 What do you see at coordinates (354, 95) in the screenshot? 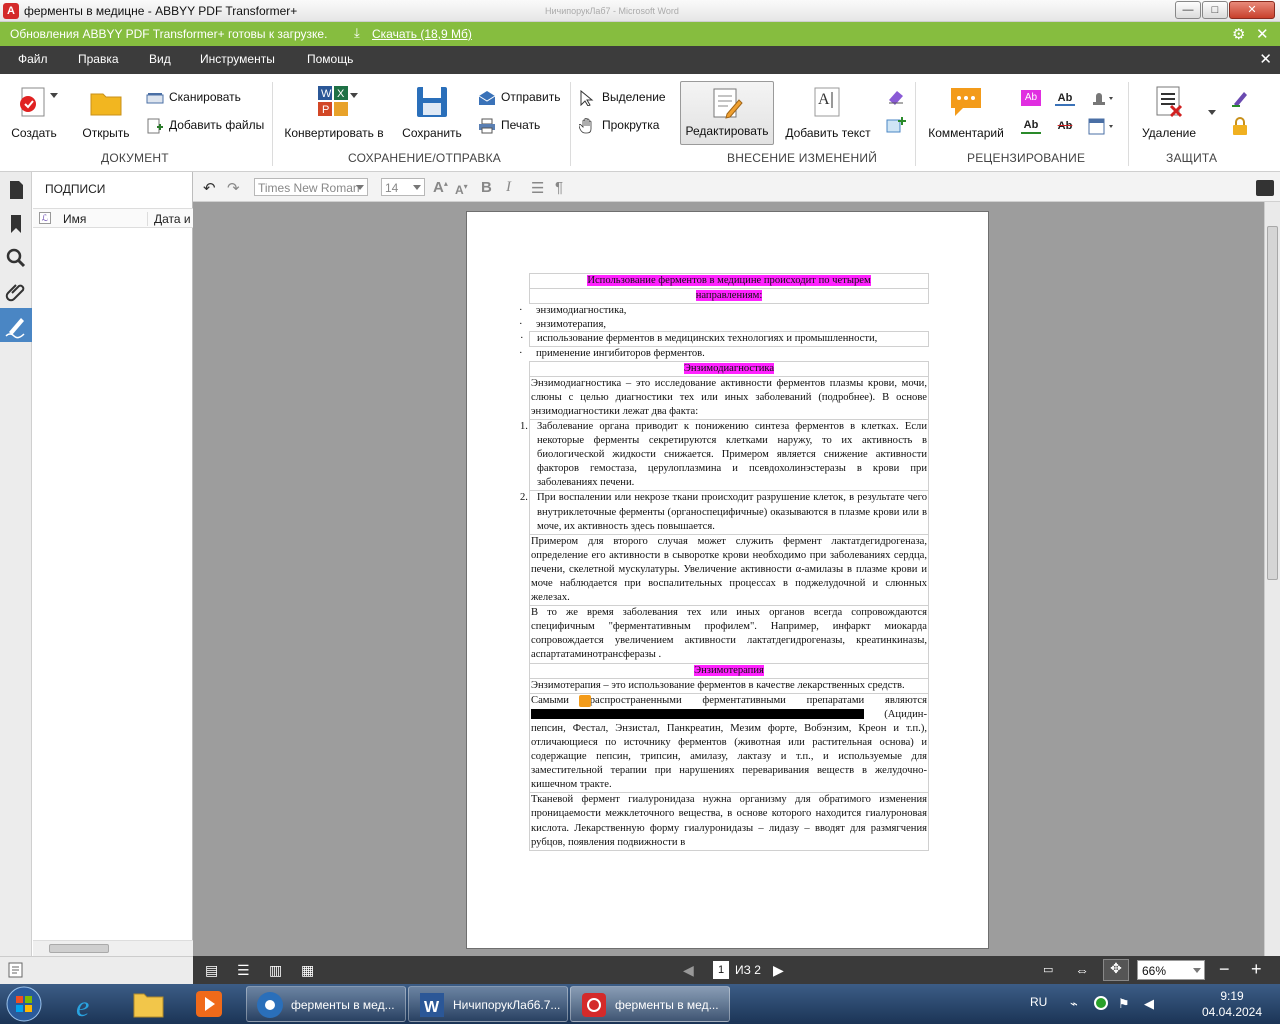
I see `convert-dropdown-arrow-icon` at bounding box center [354, 95].